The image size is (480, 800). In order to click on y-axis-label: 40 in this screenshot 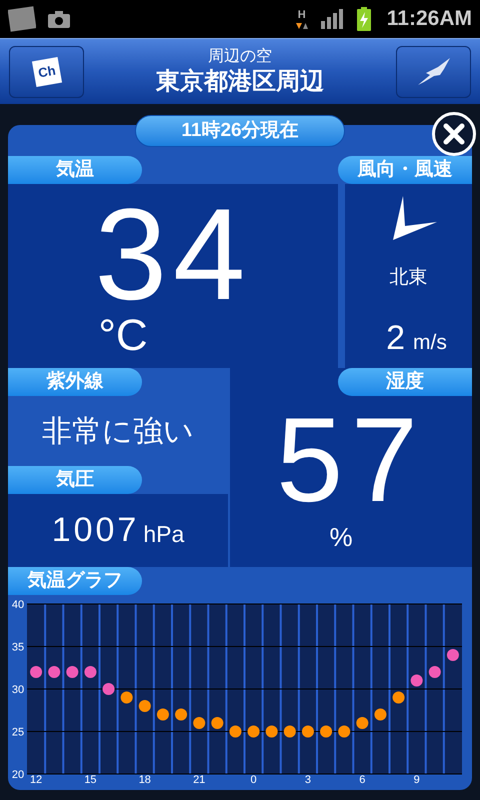, I will do `click(18, 605)`.